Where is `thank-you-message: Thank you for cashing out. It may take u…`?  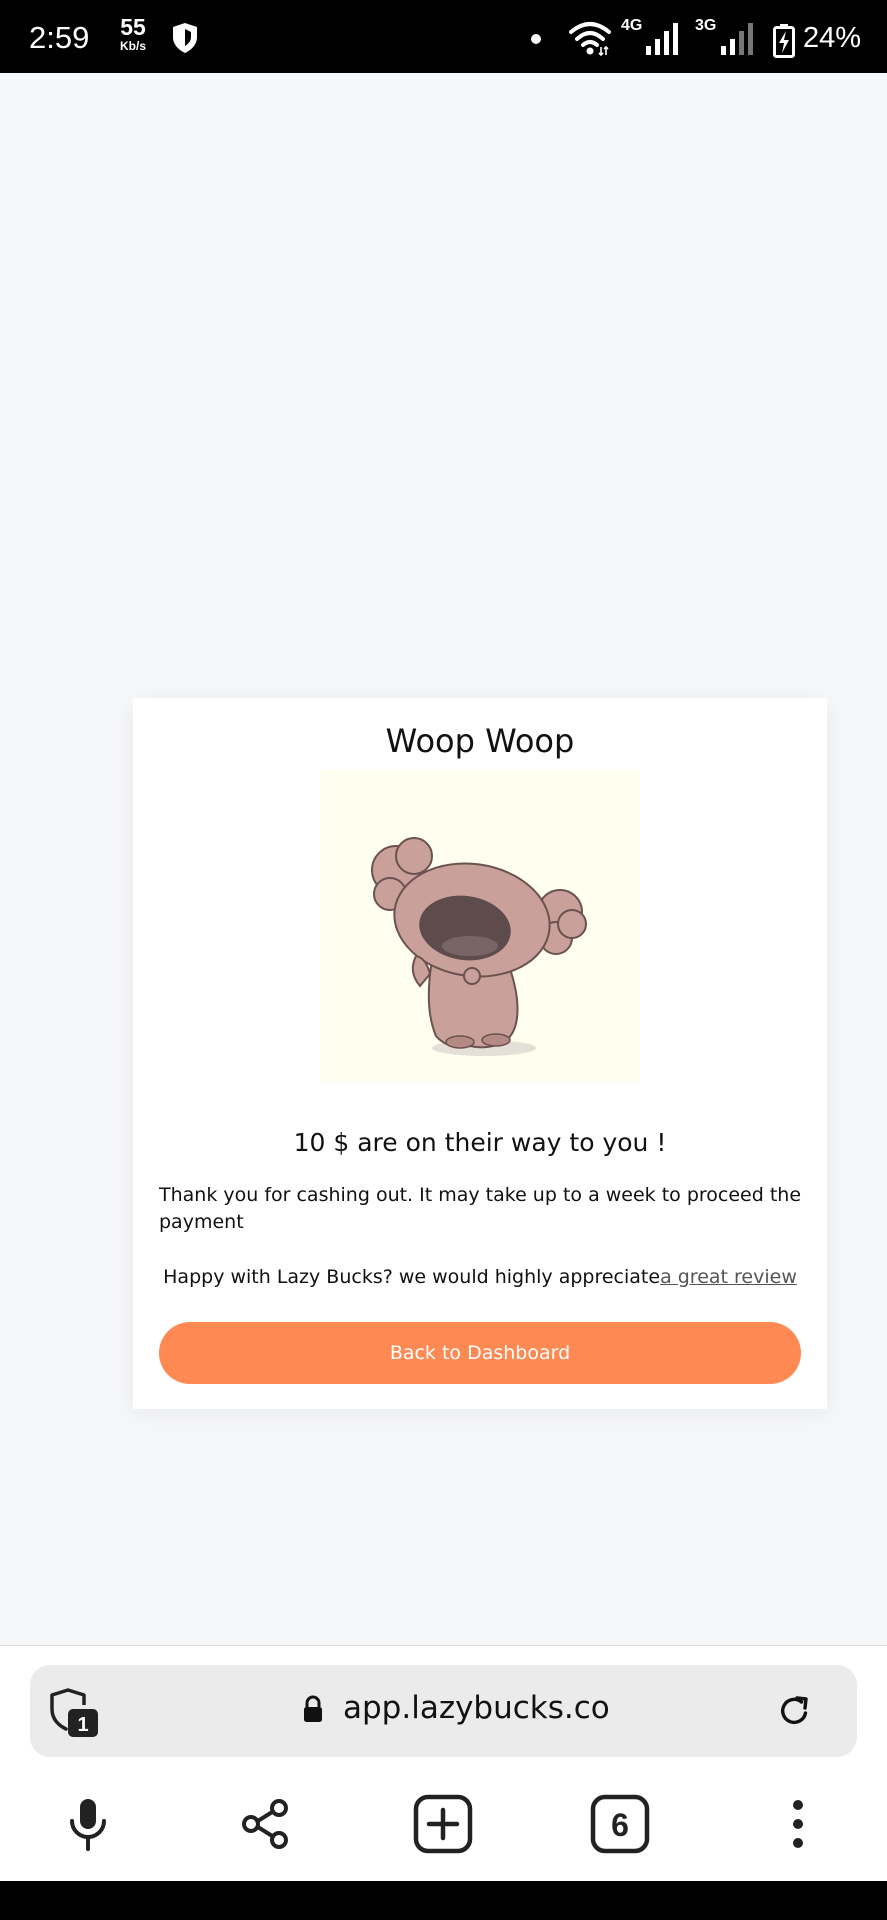 thank-you-message: Thank you for cashing out. It may take u… is located at coordinates (480, 1208).